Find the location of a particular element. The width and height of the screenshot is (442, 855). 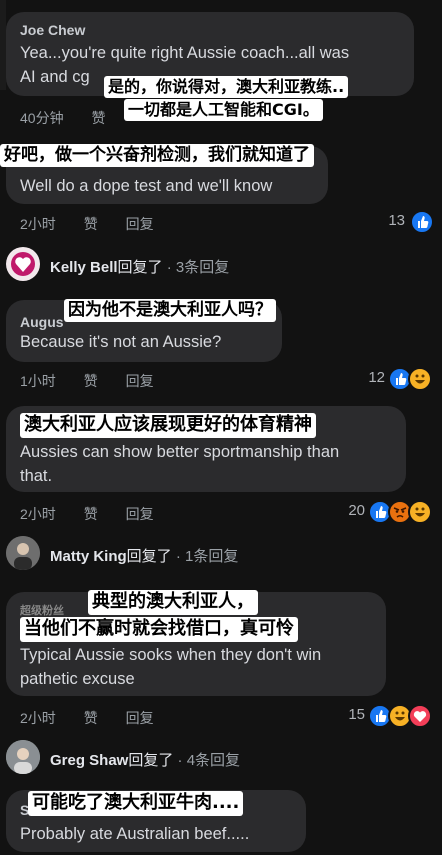

translation-overlay: 因为他不是澳大利亚人吗？ is located at coordinates (170, 311).